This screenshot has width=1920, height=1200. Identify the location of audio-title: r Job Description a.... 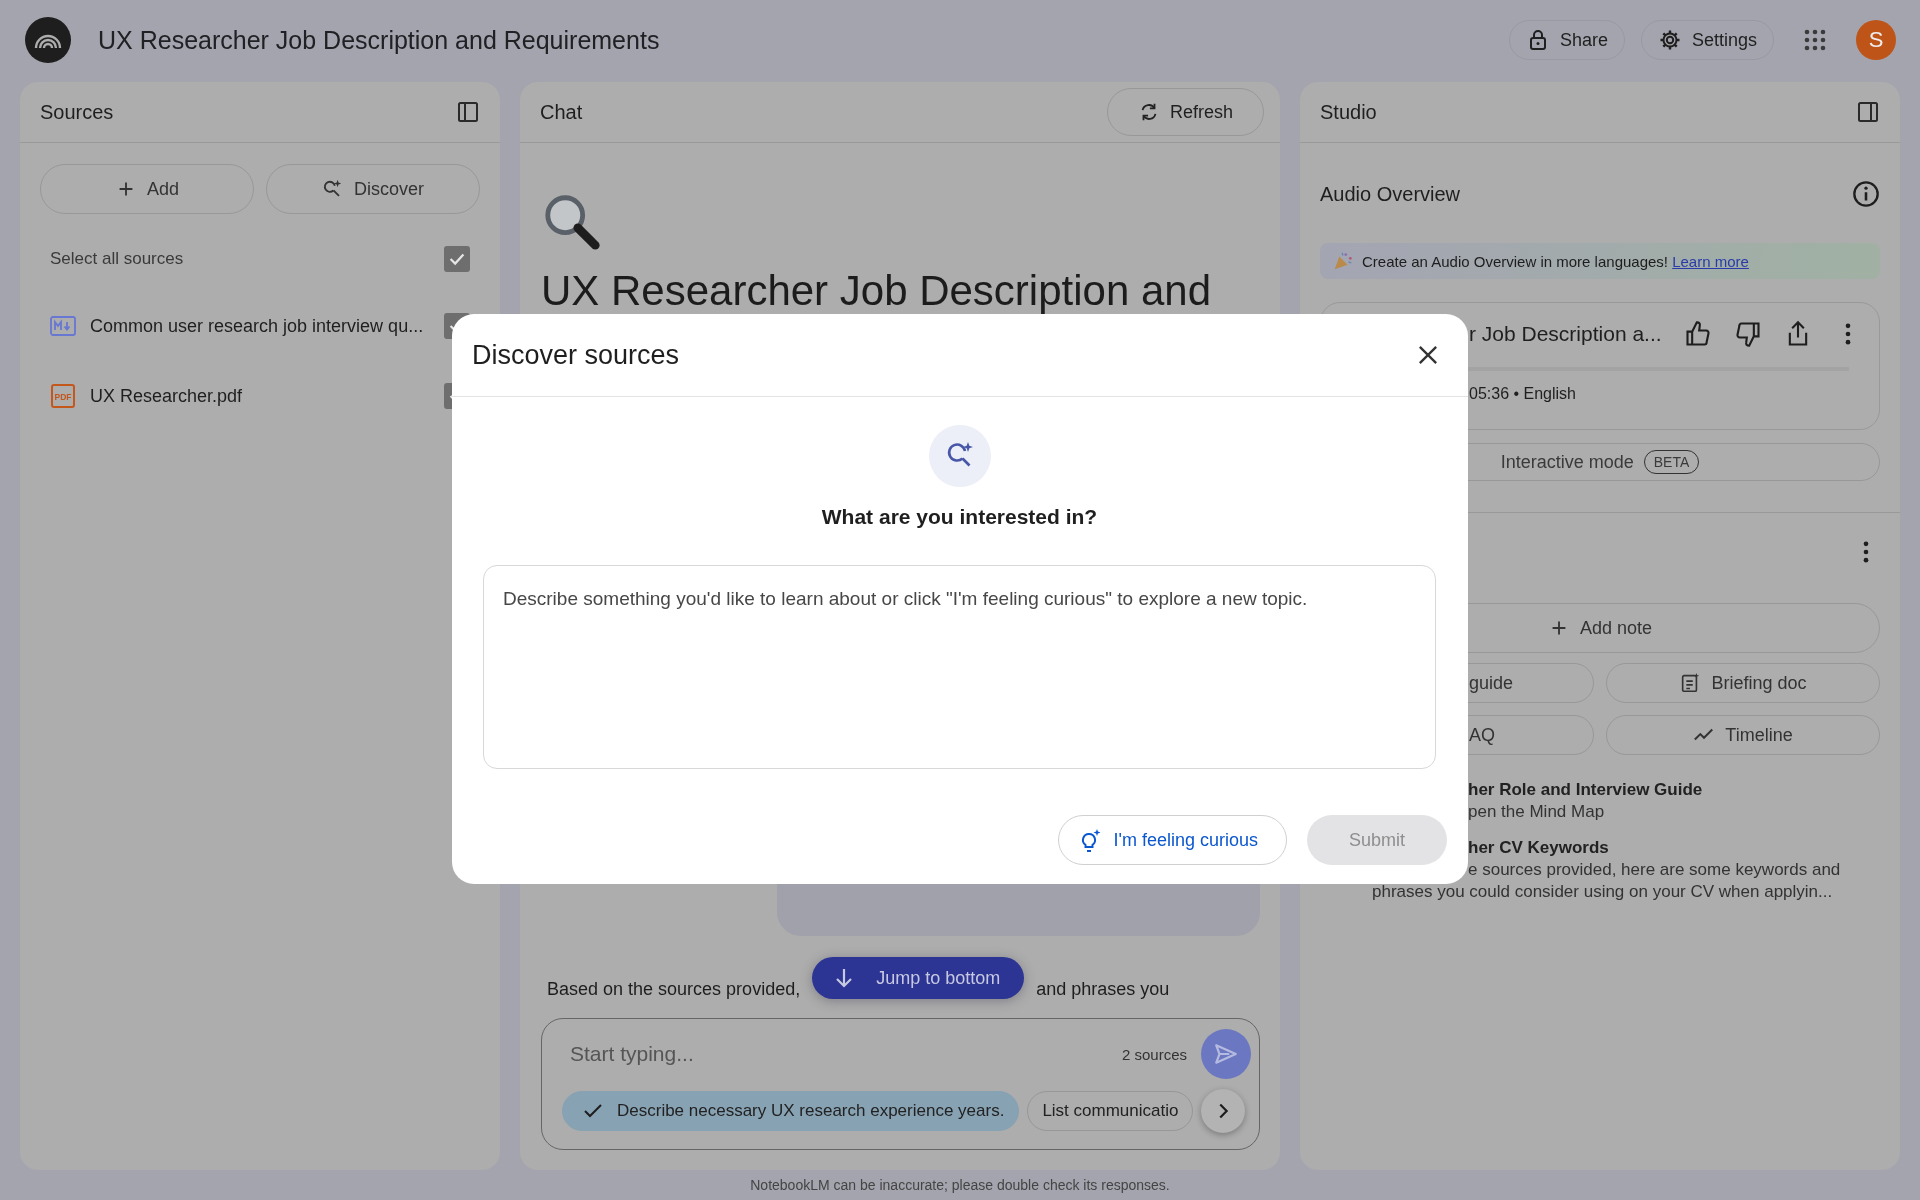
(1565, 334).